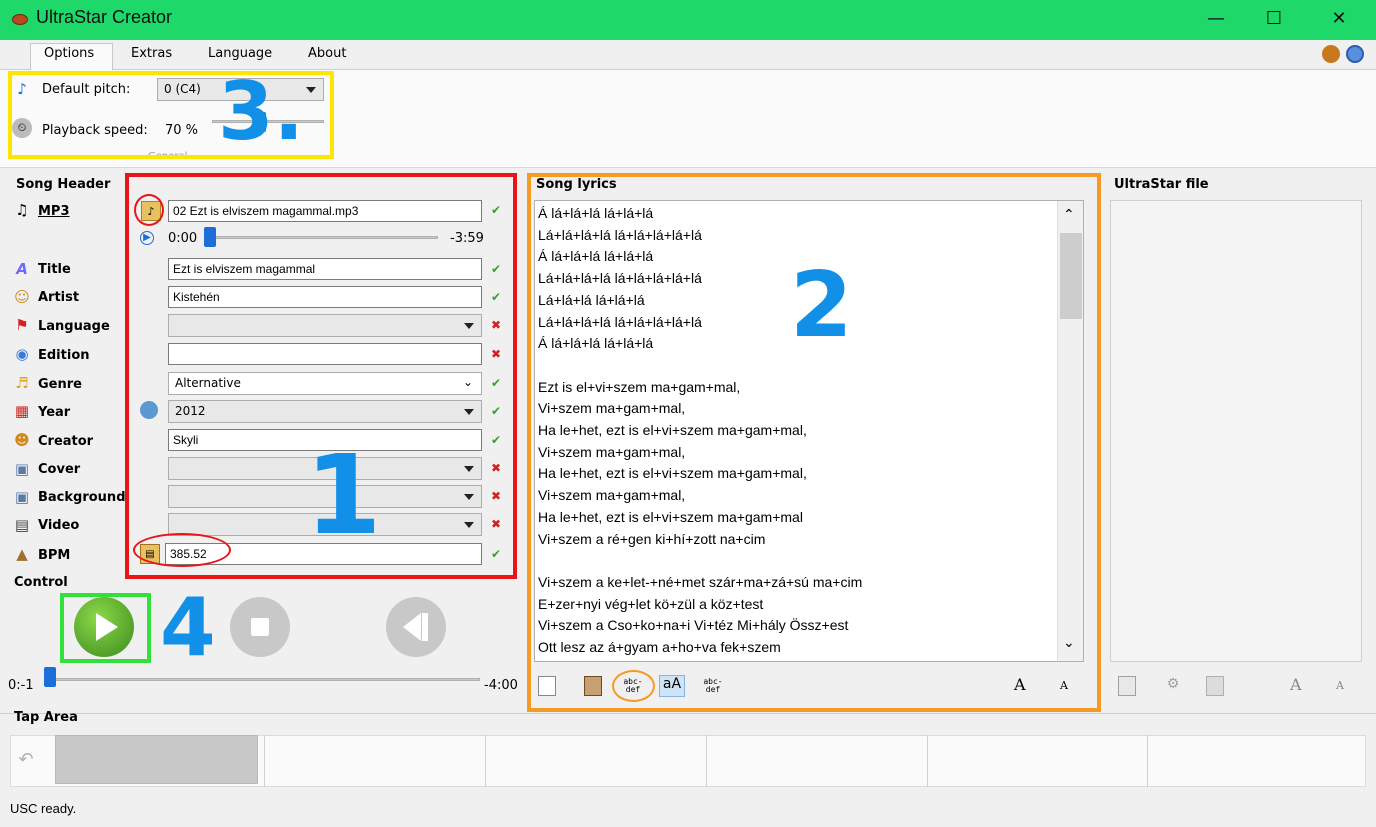 This screenshot has width=1376, height=827. I want to click on lyrics-scrollbar: ⌃ ⌄, so click(1070, 431).